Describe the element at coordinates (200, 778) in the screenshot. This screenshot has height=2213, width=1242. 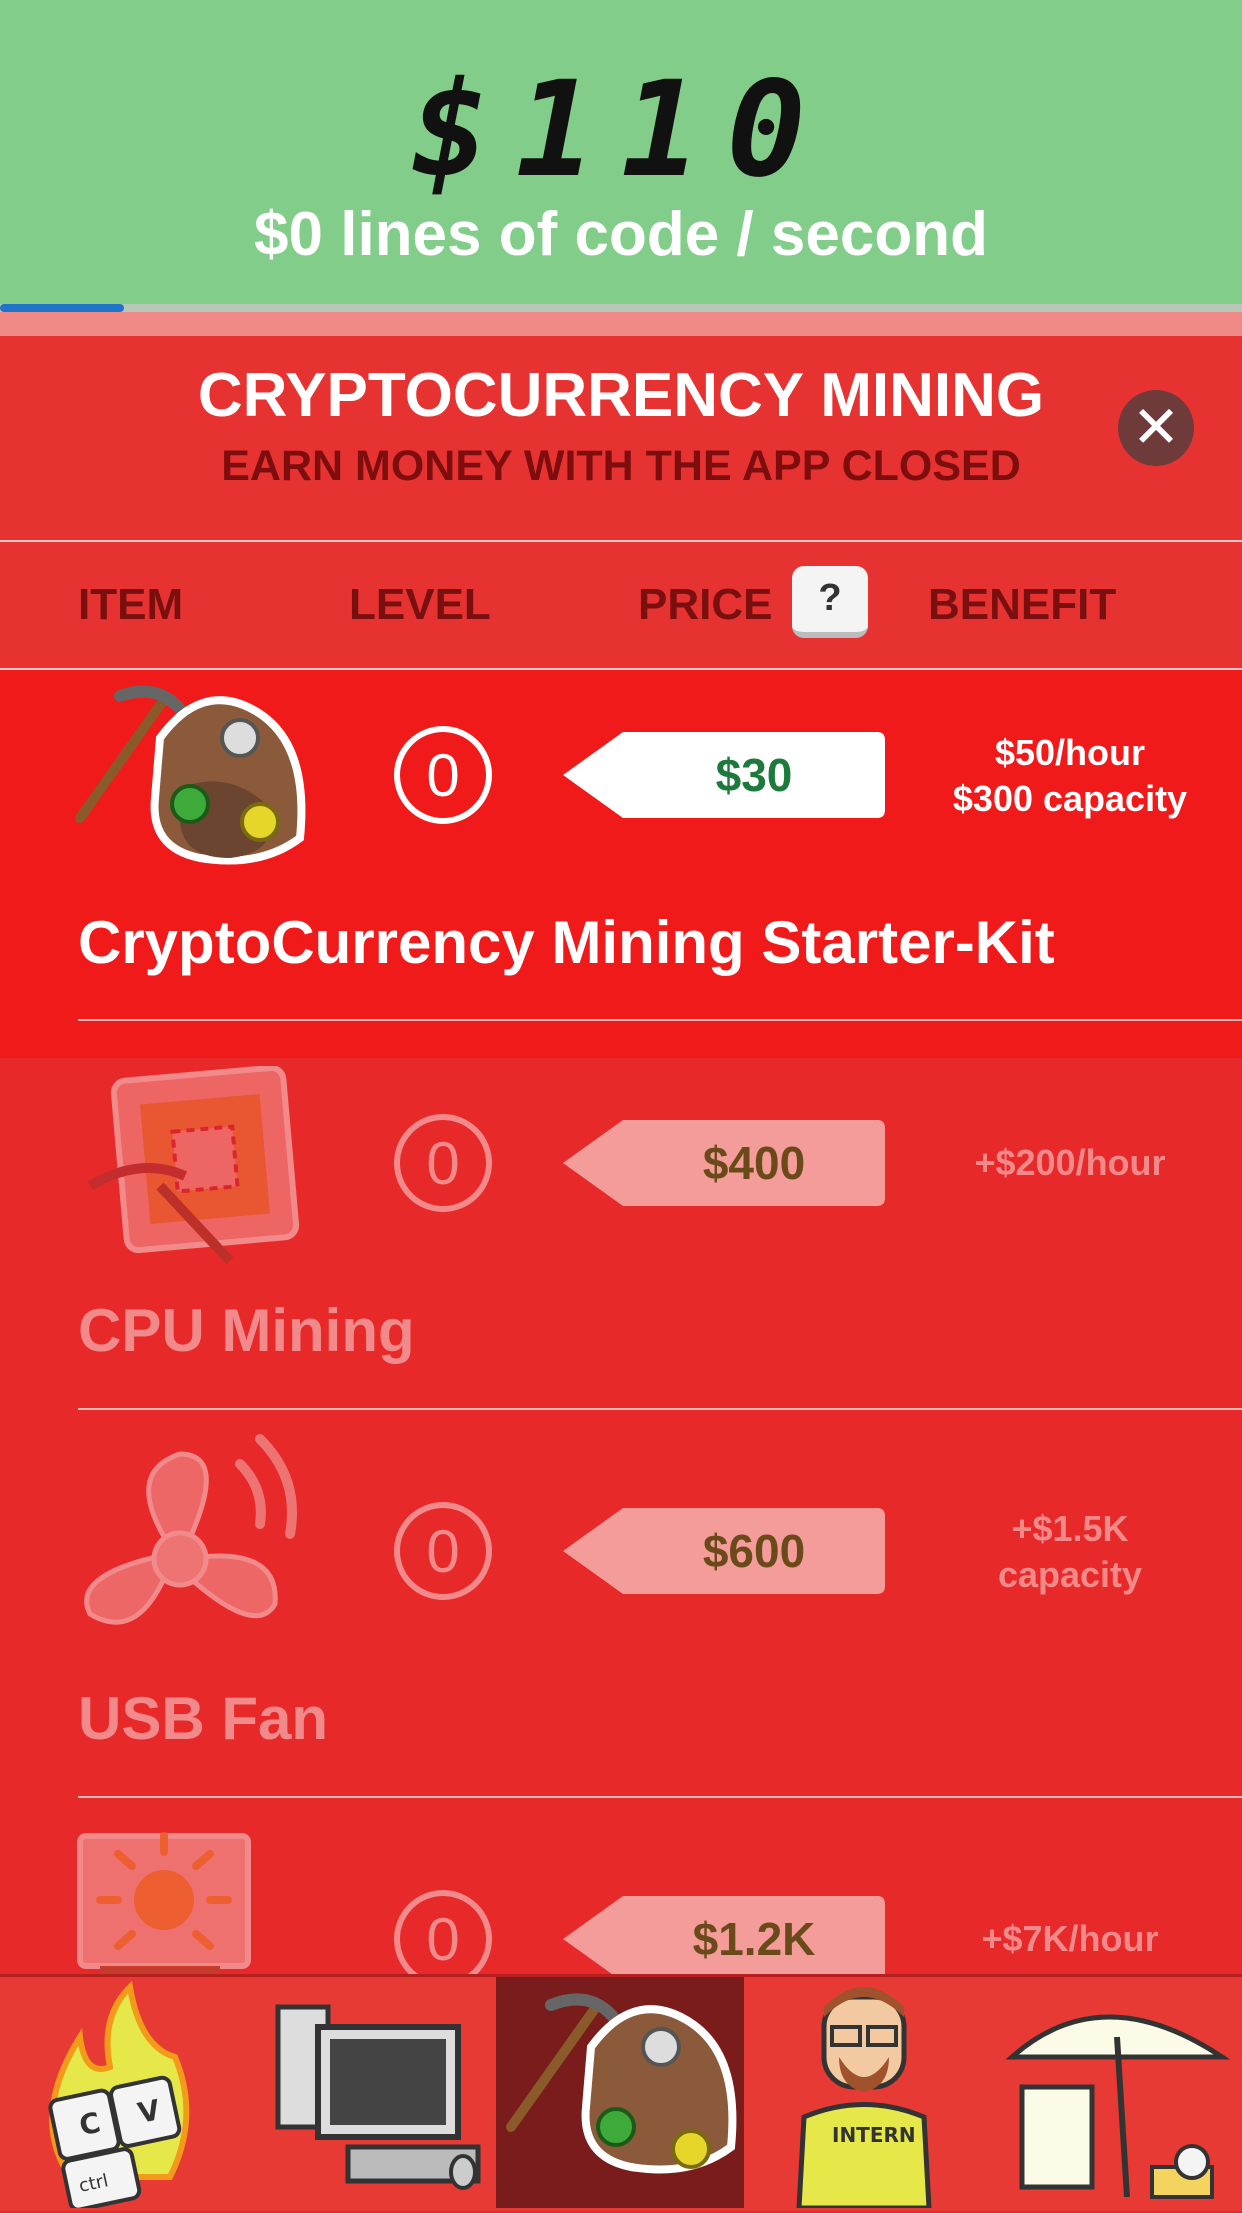
I see `pickaxe-rock-coins-icon` at that location.